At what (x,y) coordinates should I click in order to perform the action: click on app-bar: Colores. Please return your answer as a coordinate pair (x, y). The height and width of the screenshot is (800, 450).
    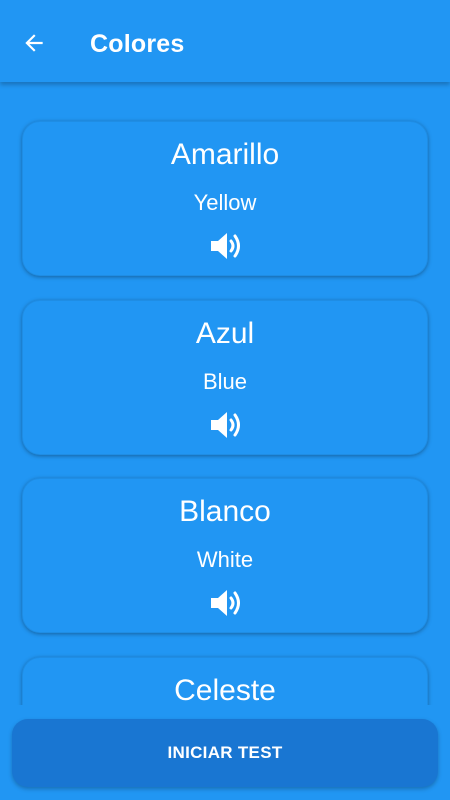
    Looking at the image, I should click on (225, 41).